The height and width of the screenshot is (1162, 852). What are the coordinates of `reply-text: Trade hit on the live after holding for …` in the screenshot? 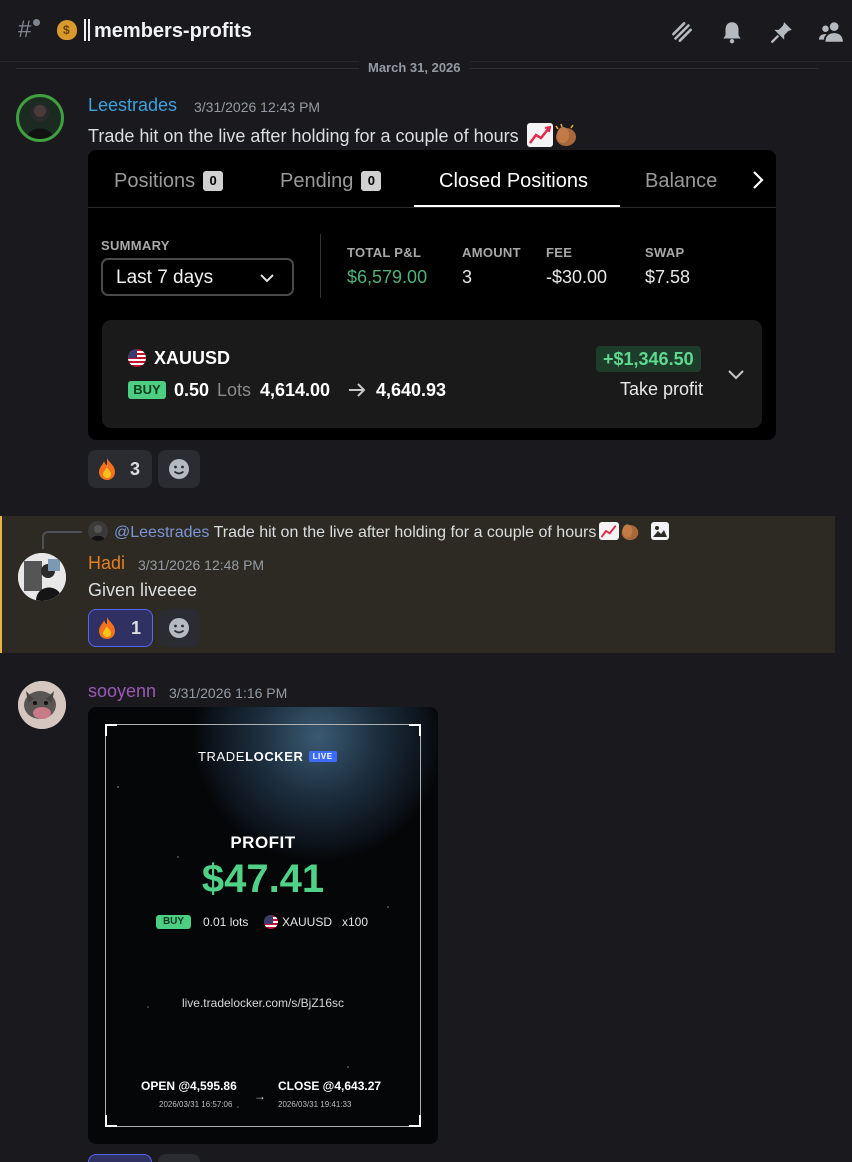 It's located at (405, 532).